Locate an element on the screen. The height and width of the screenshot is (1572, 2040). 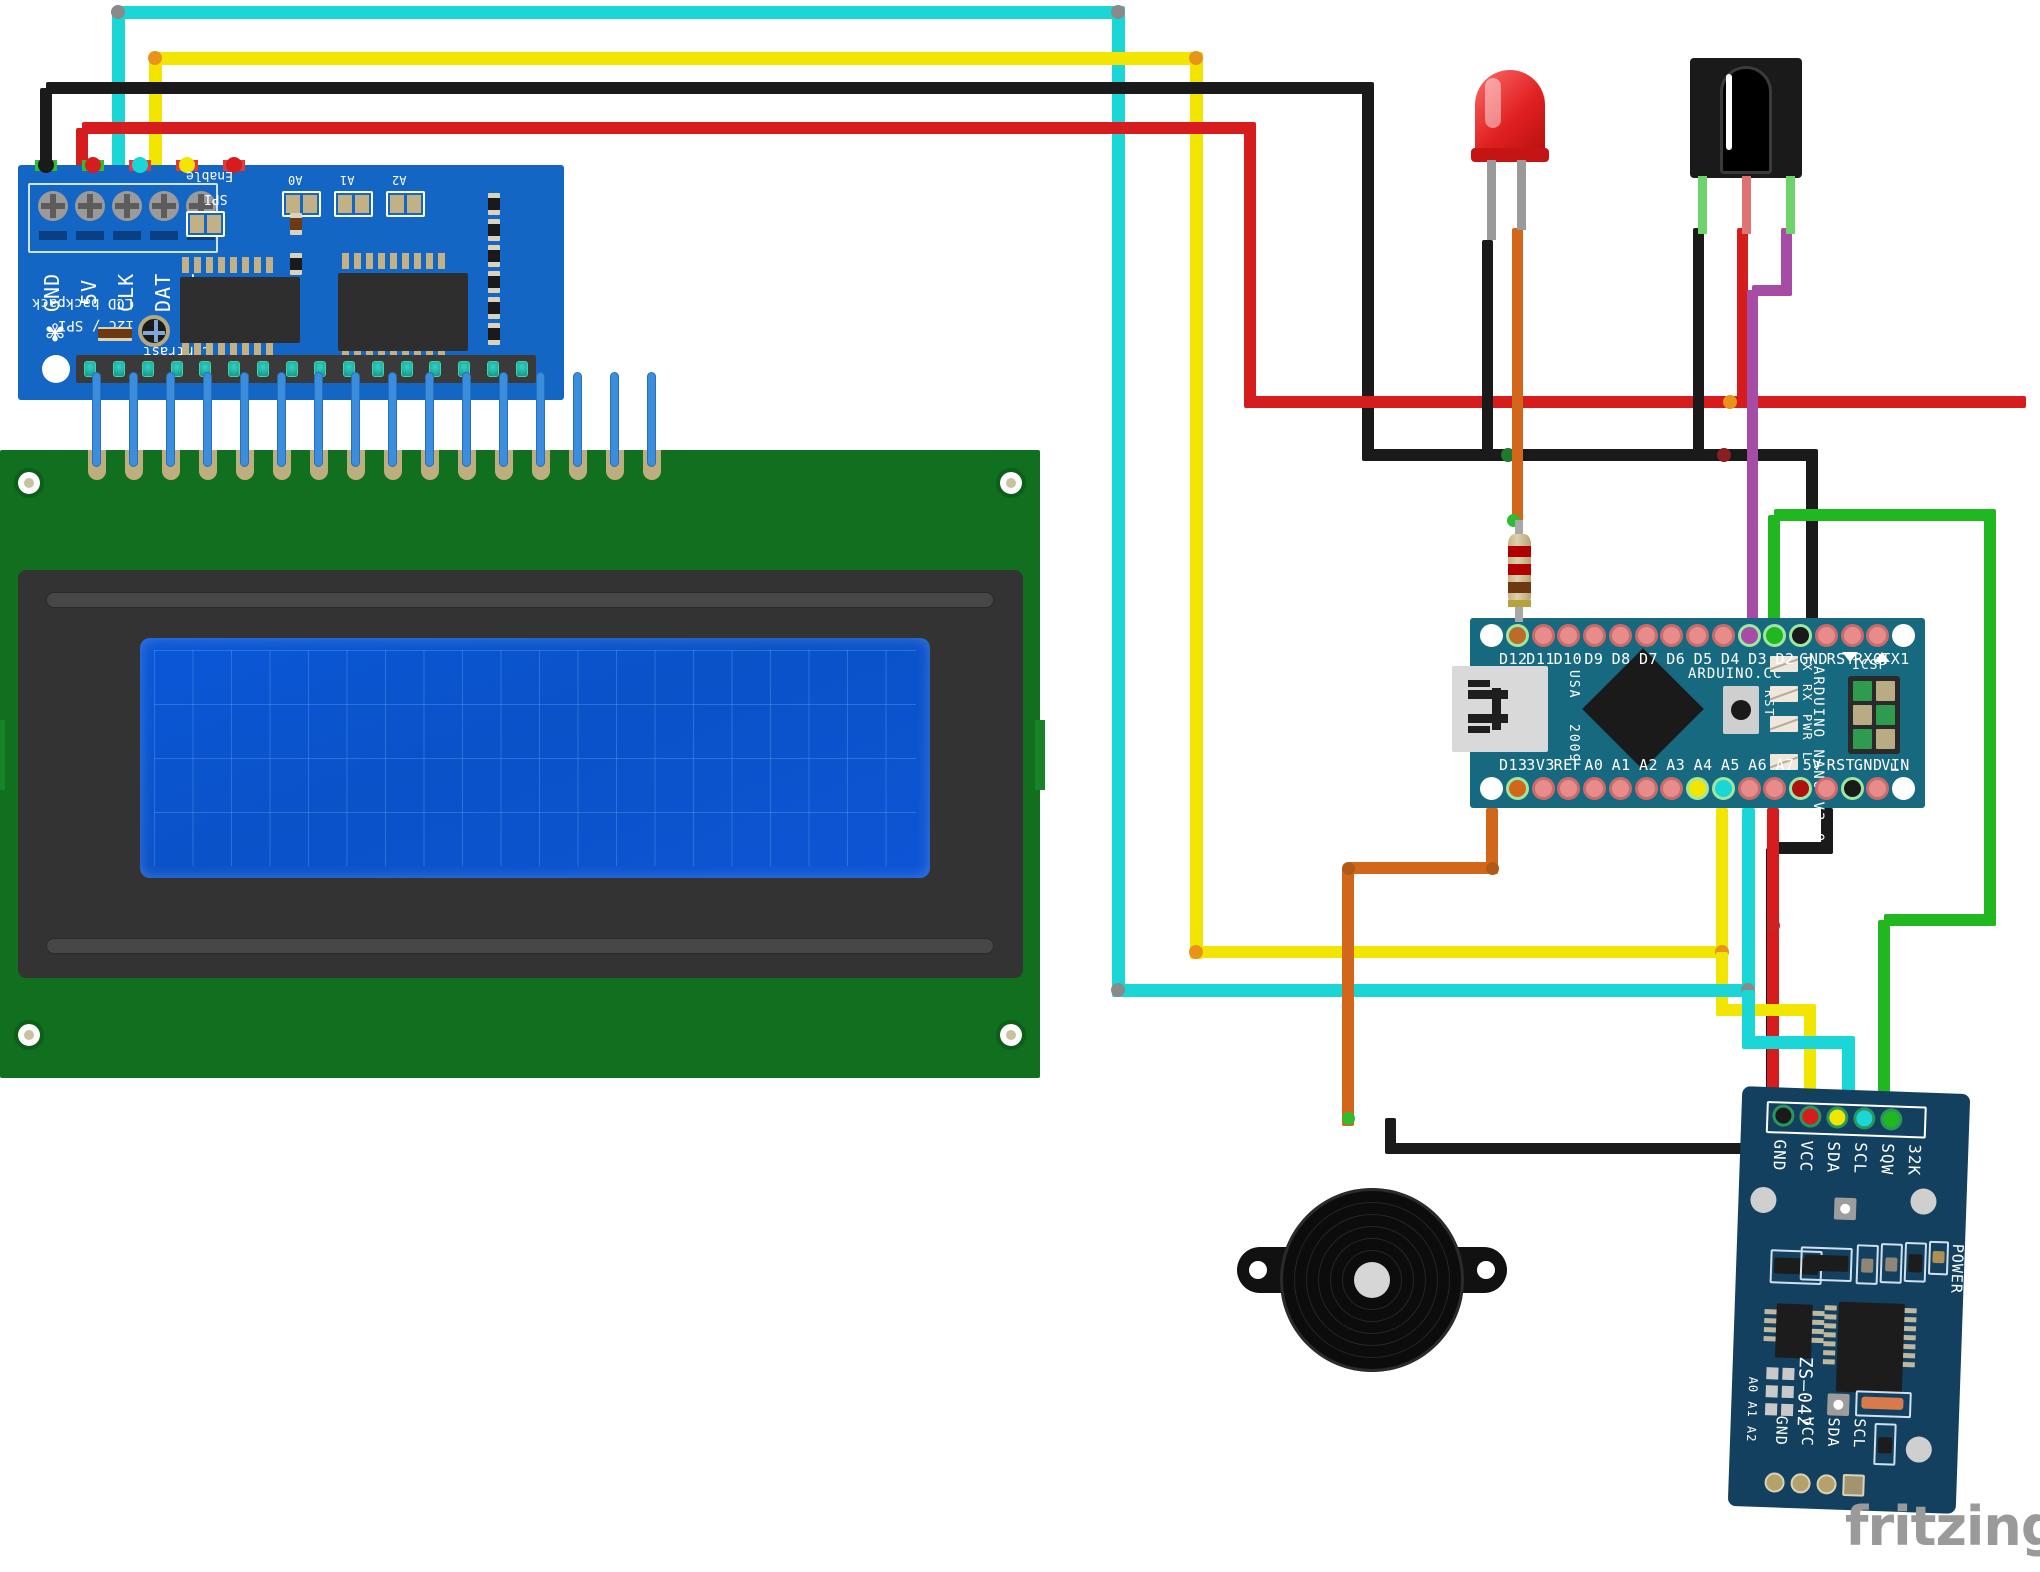
nano-pin-d8 is located at coordinates (1620, 635).